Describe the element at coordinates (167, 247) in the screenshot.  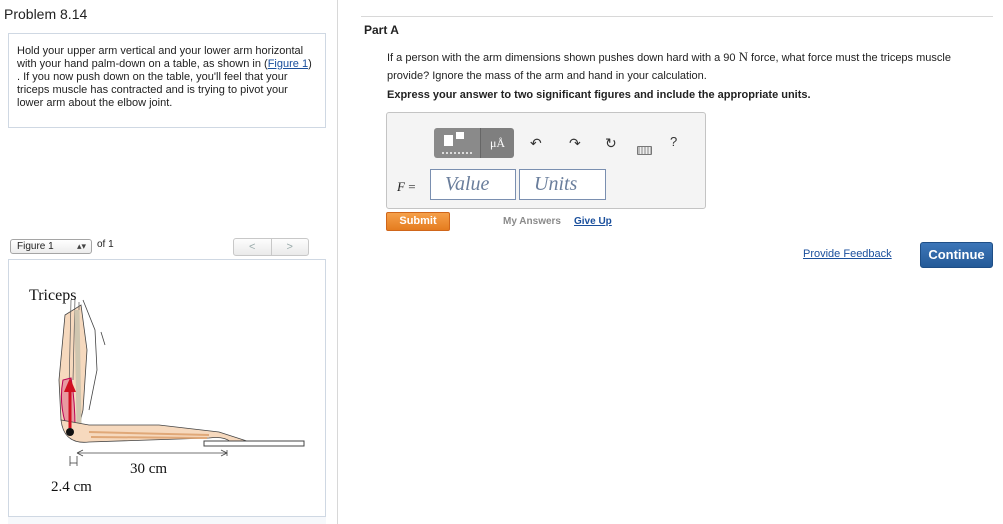
I see `figure-navigation: Figure 1 ▴▾ of 1 < >` at that location.